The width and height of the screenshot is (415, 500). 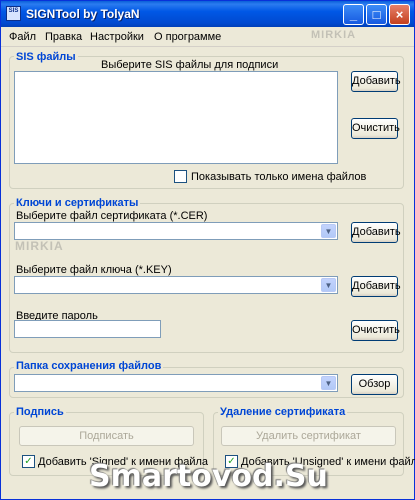 I want to click on password-field, so click(x=87, y=329).